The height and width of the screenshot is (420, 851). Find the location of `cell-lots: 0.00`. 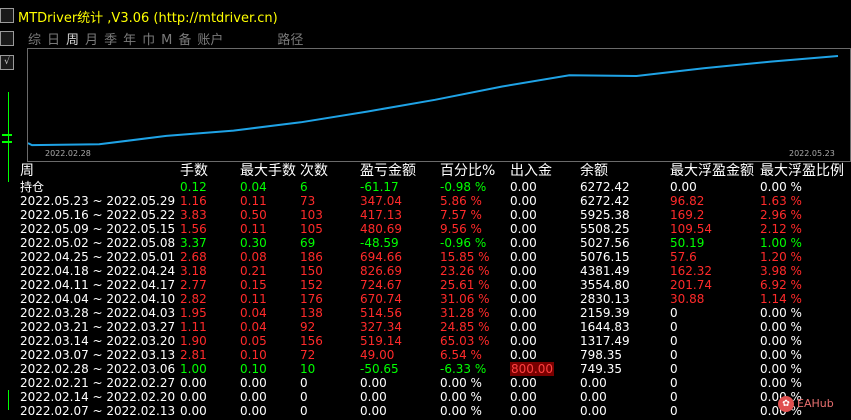

cell-lots: 0.00 is located at coordinates (193, 397).